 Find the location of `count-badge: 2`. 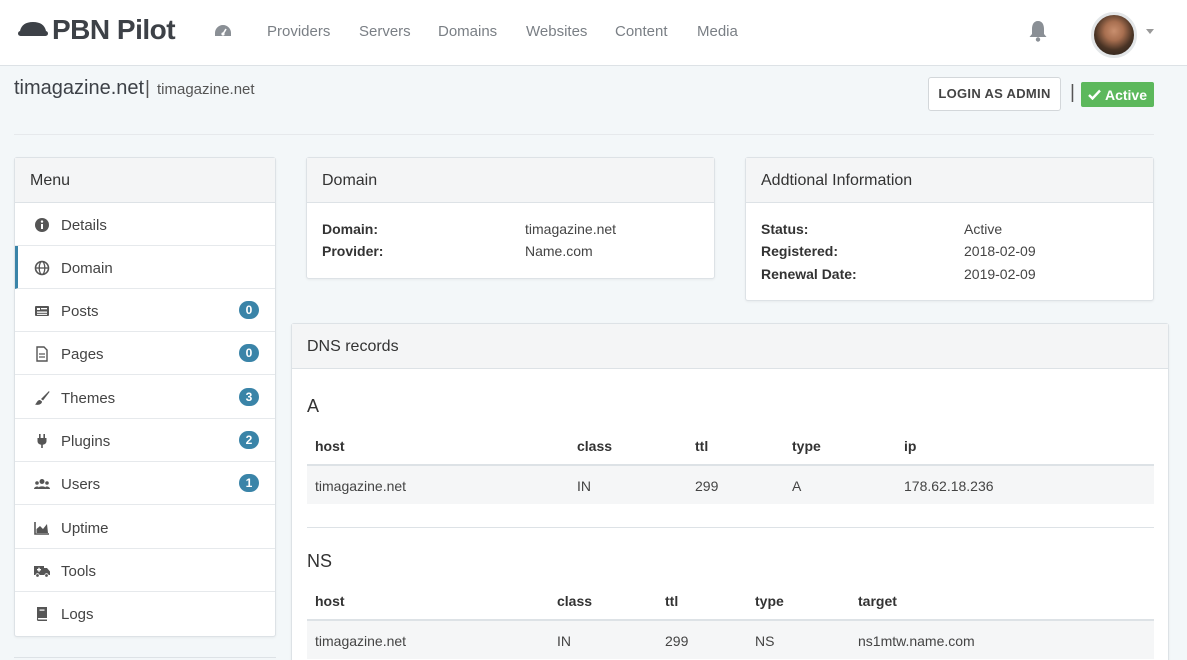

count-badge: 2 is located at coordinates (249, 440).